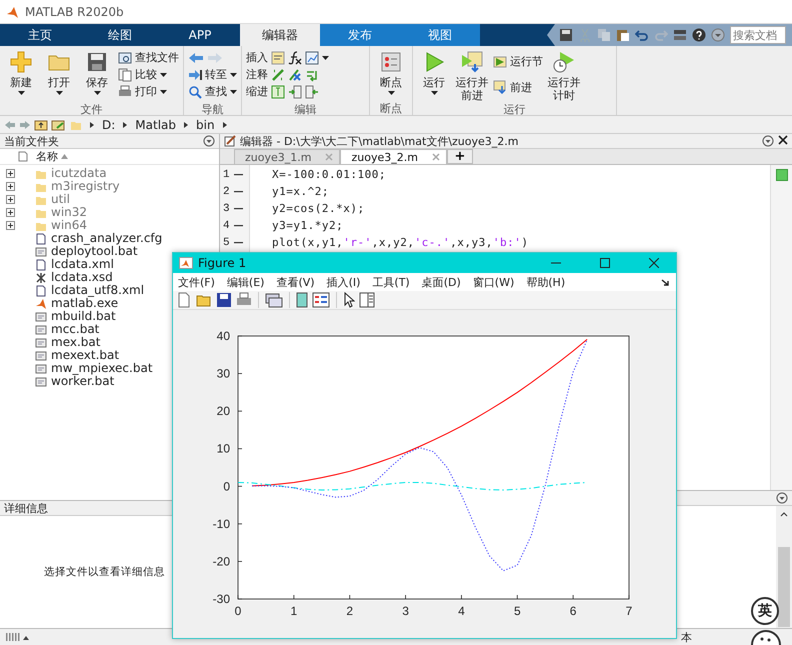 The width and height of the screenshot is (792, 645). I want to click on menu-item: 插入(I), so click(343, 282).